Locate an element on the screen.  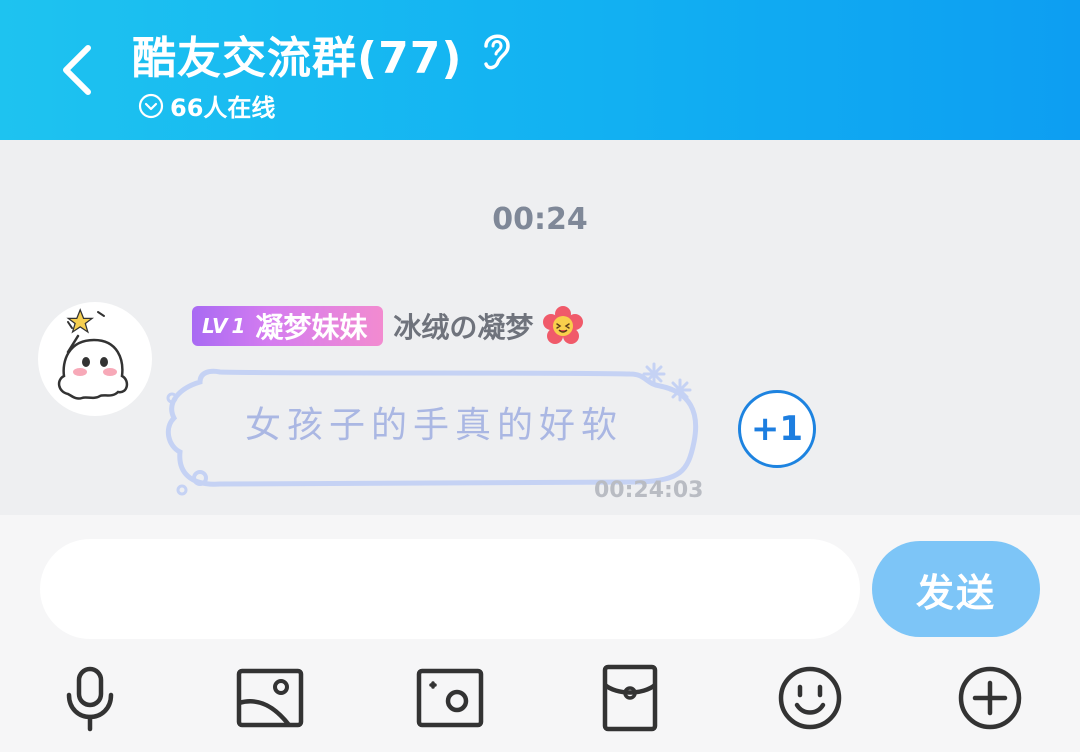
ear-icon is located at coordinates (496, 50).